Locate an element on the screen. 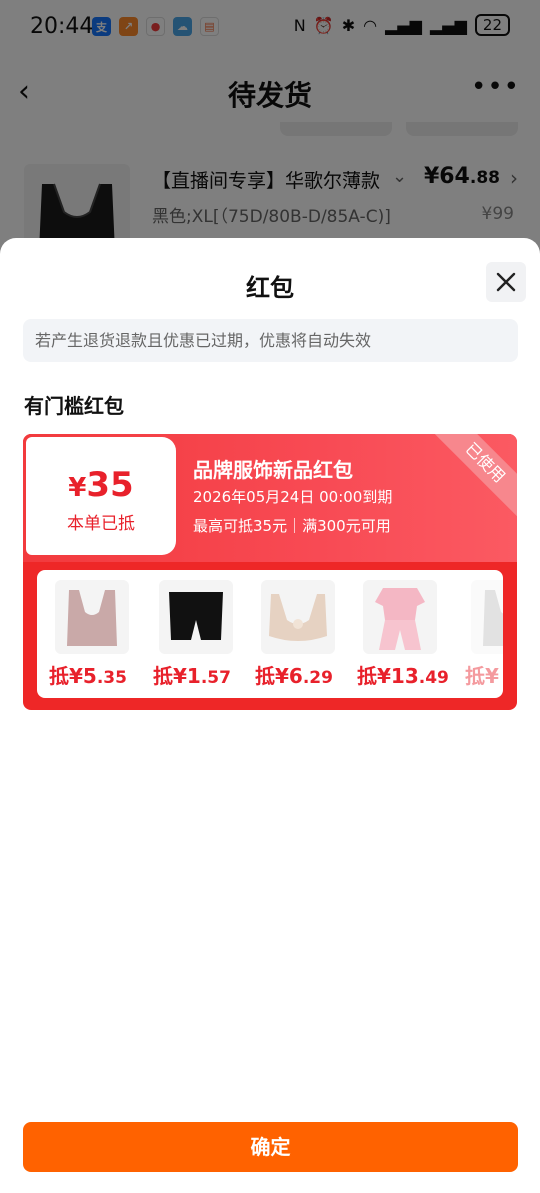  coupon-product-item: 抵¥1.57 is located at coordinates (198, 635).